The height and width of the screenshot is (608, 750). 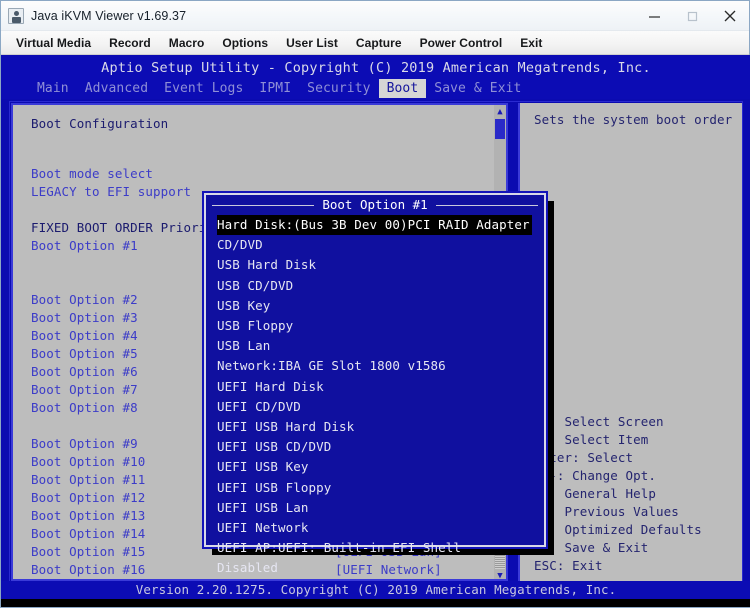 What do you see at coordinates (109, 15) in the screenshot?
I see `window-title: Java iKVM Viewer v1.69.37` at bounding box center [109, 15].